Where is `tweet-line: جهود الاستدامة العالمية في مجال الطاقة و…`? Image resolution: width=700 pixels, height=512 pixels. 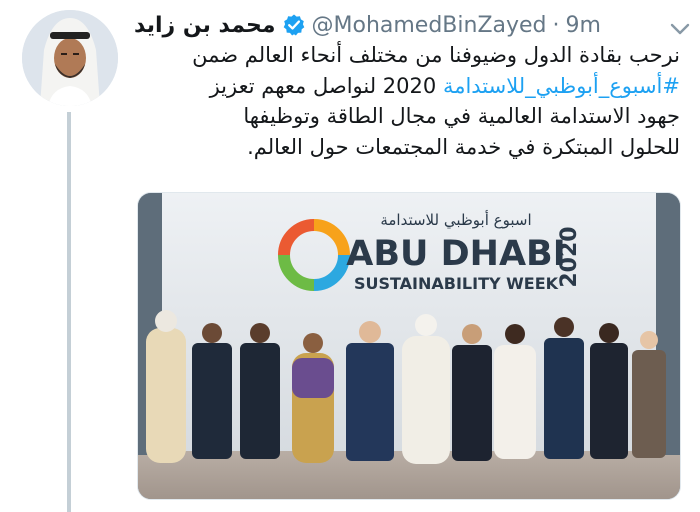 tweet-line: جهود الاستدامة العالمية في مجال الطاقة و… is located at coordinates (461, 116).